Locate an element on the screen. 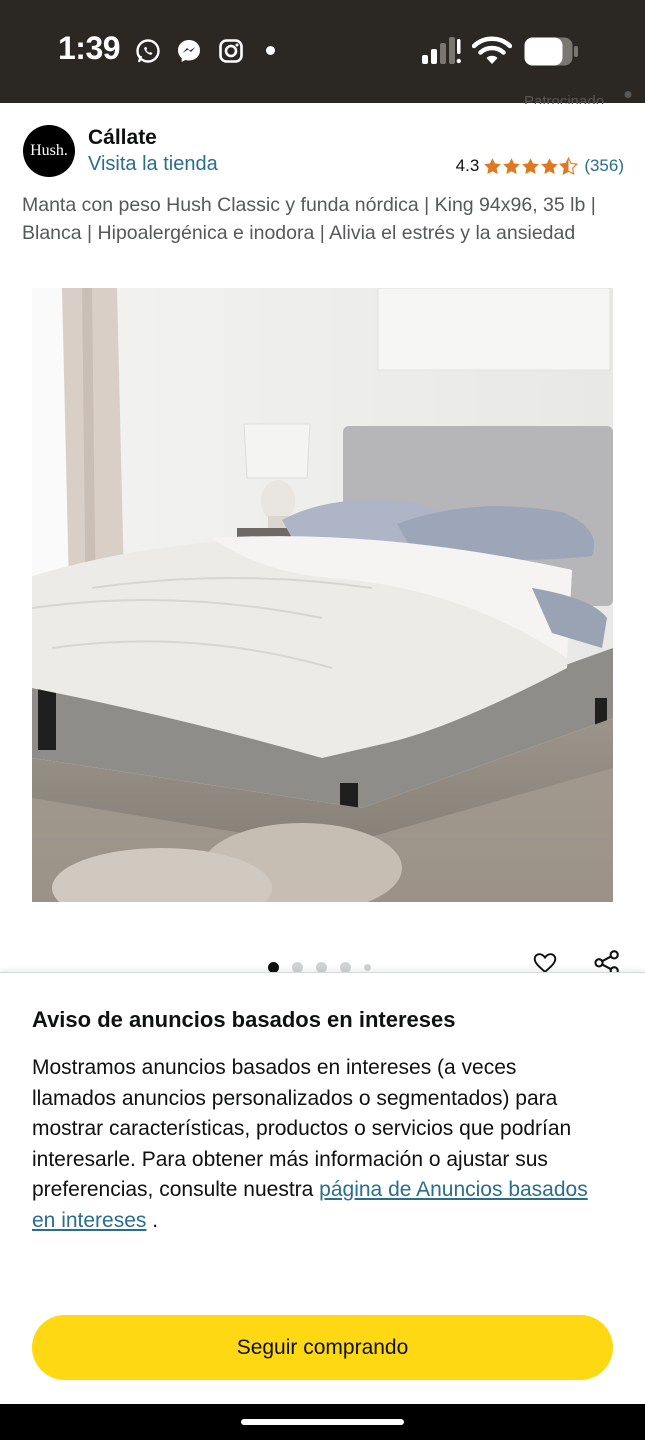 The width and height of the screenshot is (645, 1440). rating-value: 4.3 is located at coordinates (467, 165).